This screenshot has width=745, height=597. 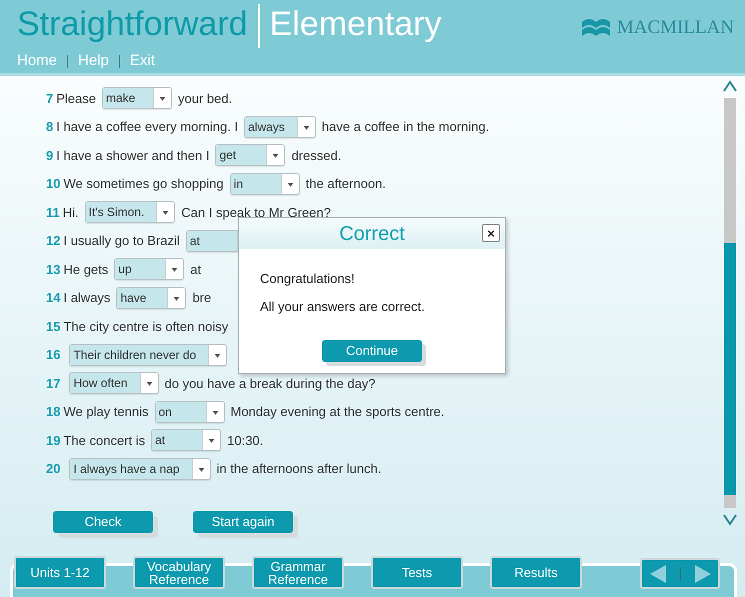 What do you see at coordinates (189, 411) in the screenshot?
I see `answer-dropdown: on` at bounding box center [189, 411].